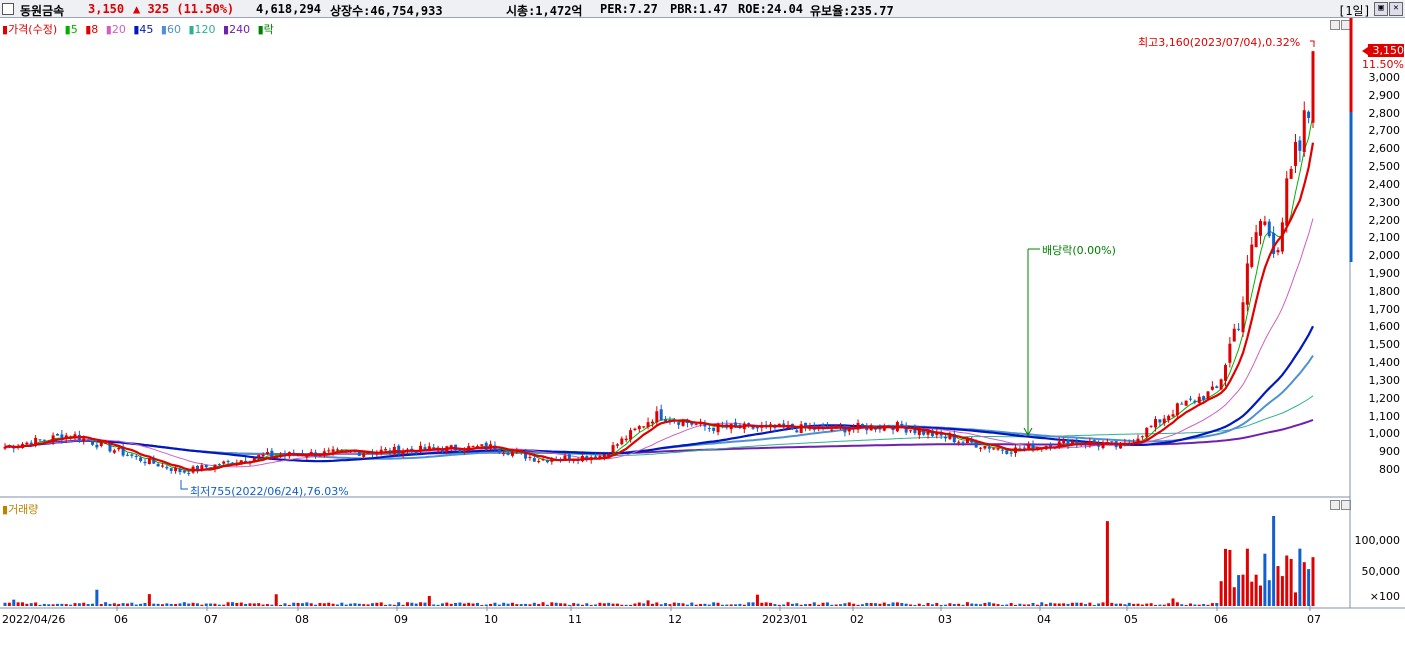  Describe the element at coordinates (1314, 619) in the screenshot. I see `date-label: 07` at that location.